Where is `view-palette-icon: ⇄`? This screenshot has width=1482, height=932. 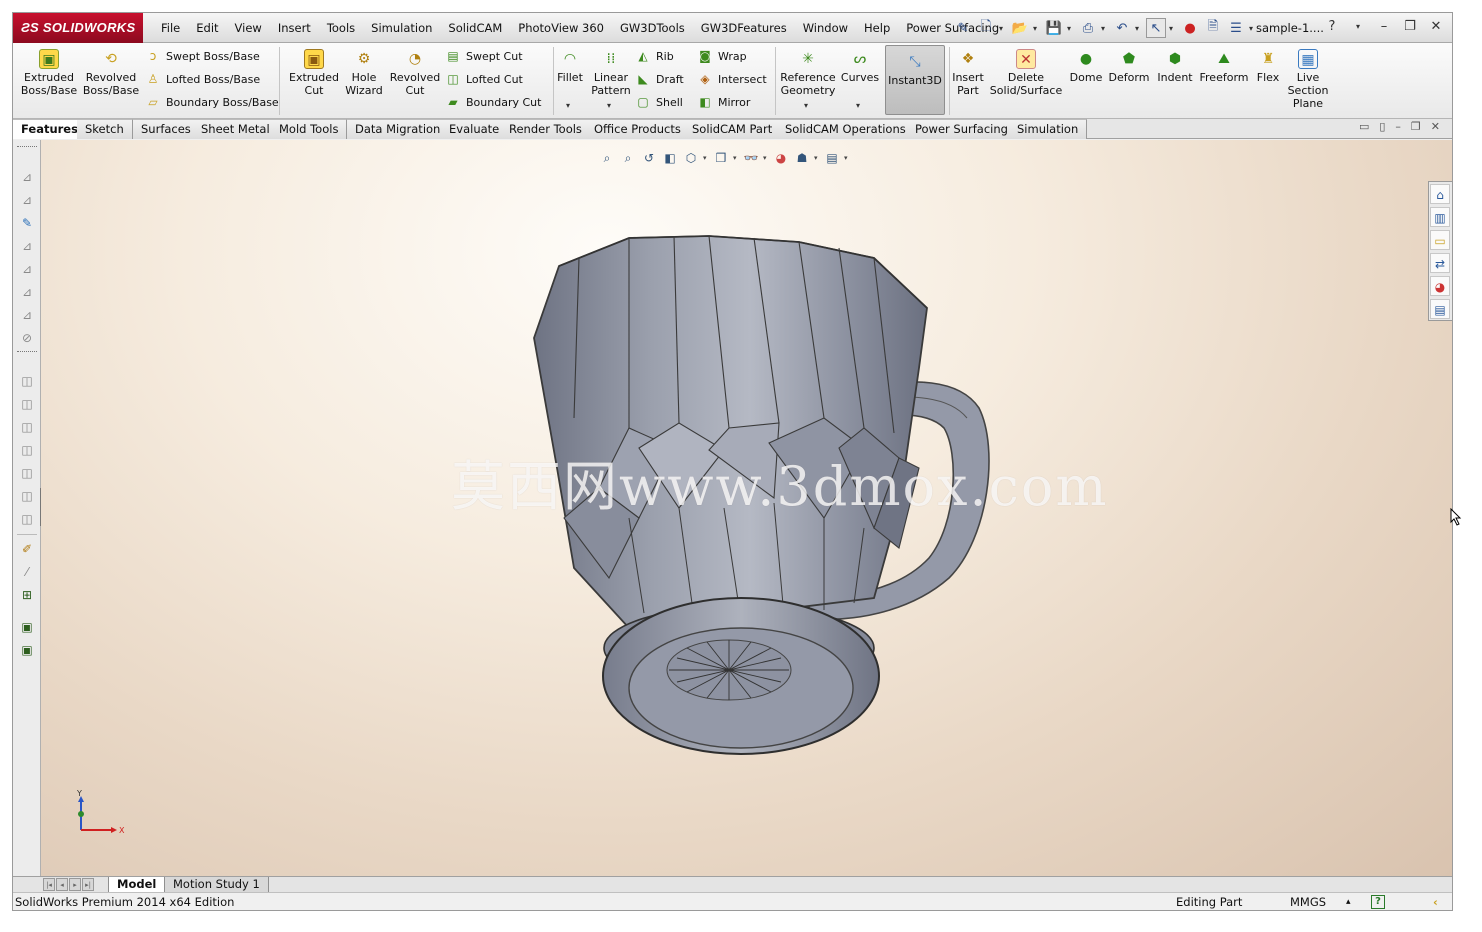 view-palette-icon: ⇄ is located at coordinates (1440, 263).